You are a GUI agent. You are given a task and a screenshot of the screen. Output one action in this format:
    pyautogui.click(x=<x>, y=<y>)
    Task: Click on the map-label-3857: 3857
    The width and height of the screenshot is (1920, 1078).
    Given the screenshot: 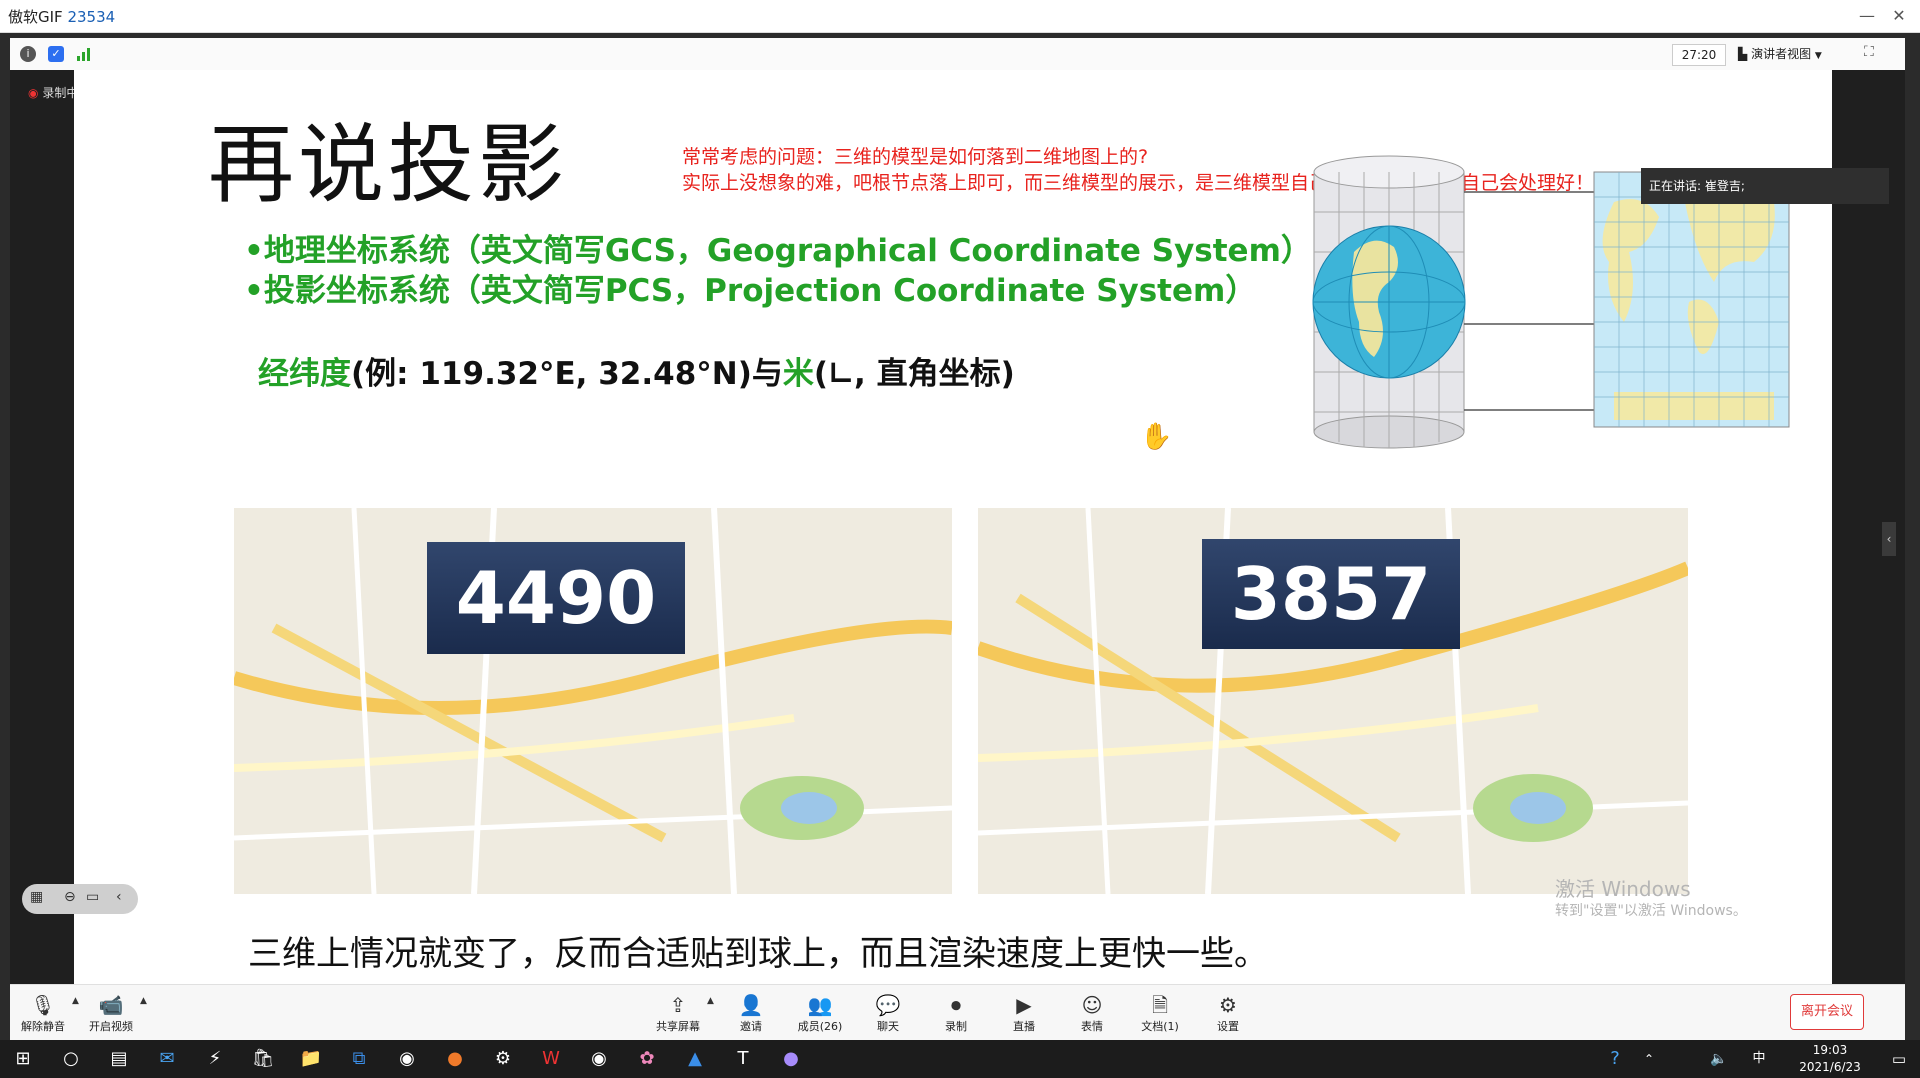 What is the action you would take?
    pyautogui.click(x=1331, y=594)
    